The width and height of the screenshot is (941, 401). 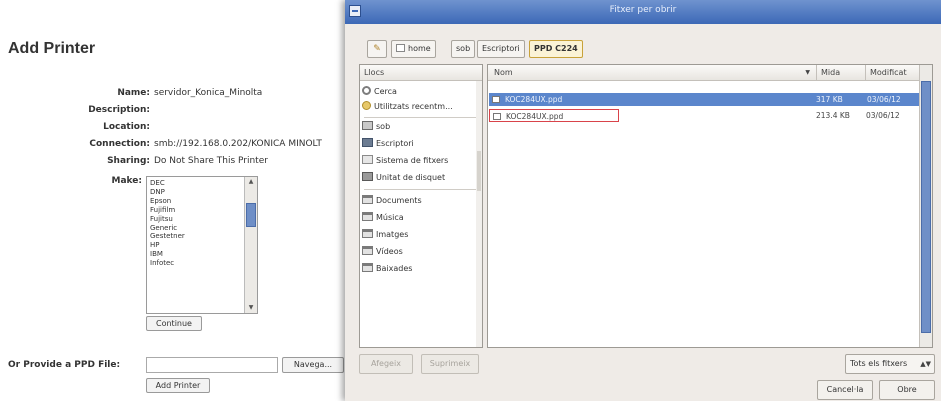 I want to click on place-videos: Vídeos, so click(x=421, y=252).